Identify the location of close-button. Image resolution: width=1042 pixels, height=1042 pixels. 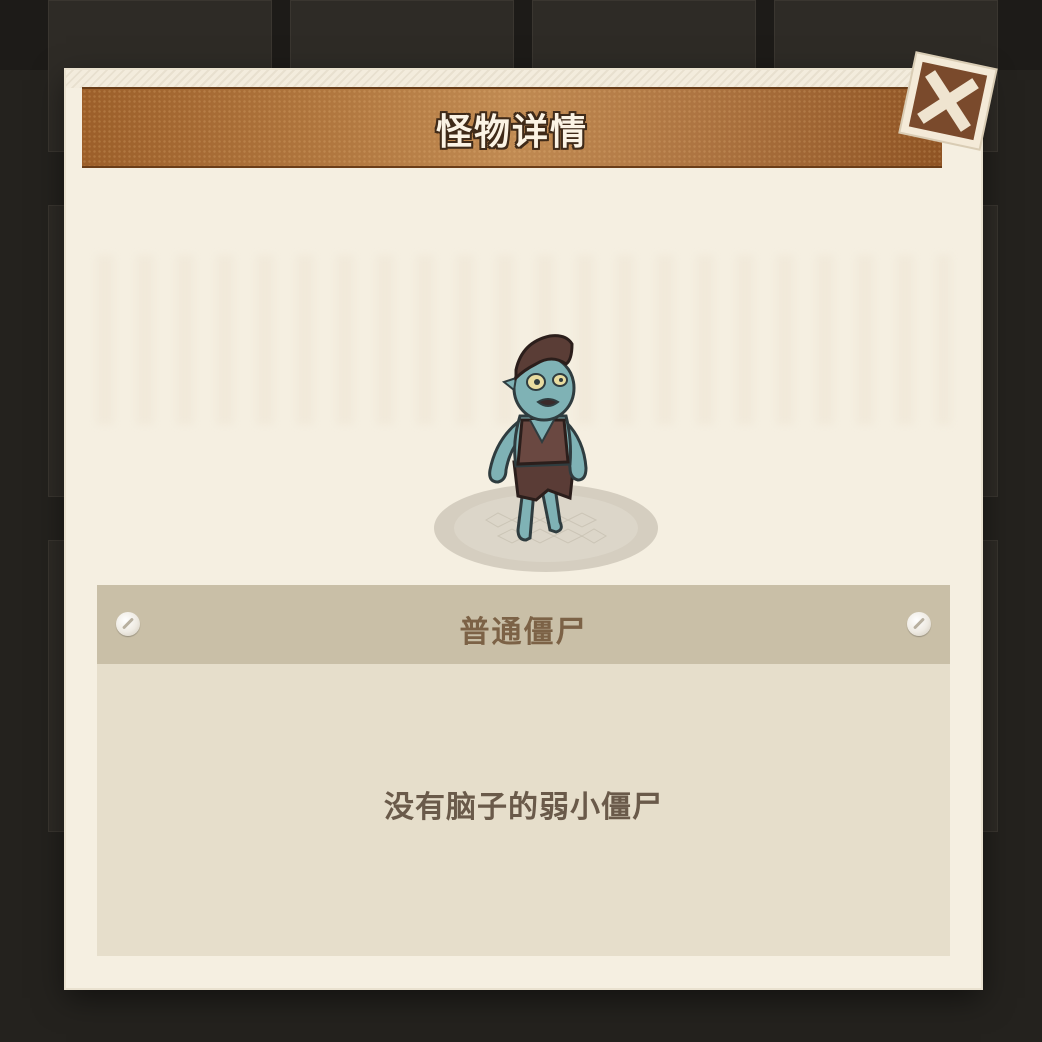
(948, 101).